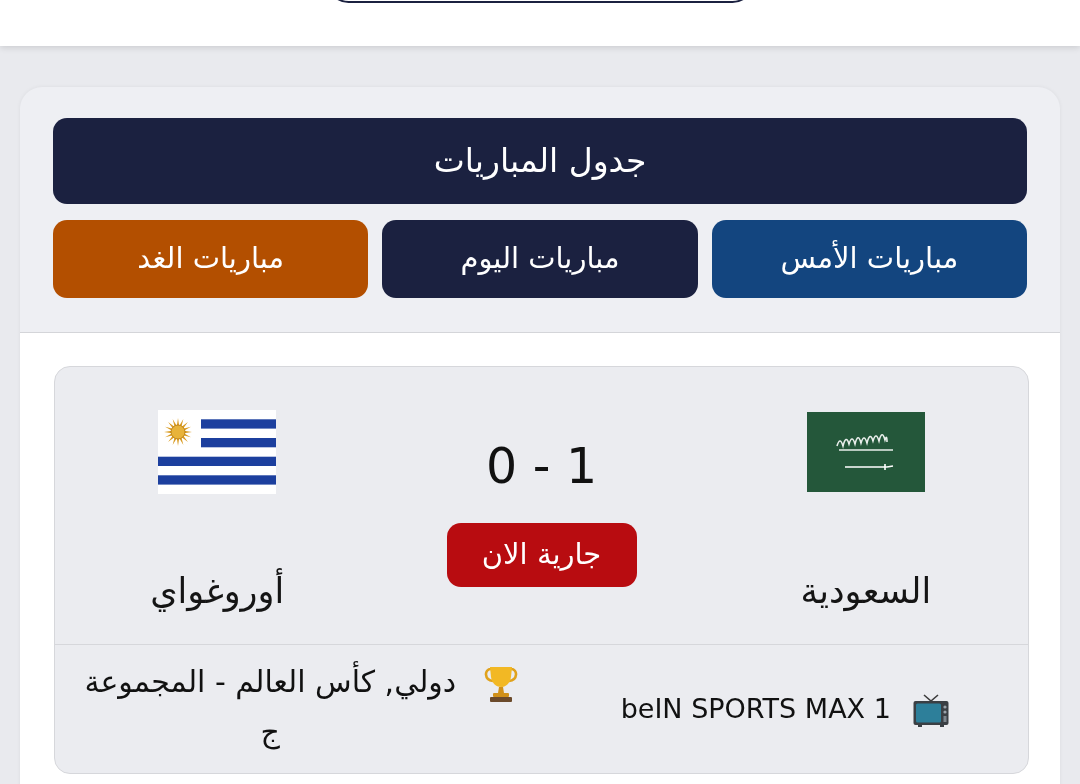 This screenshot has height=784, width=1080. What do you see at coordinates (500, 684) in the screenshot?
I see `trophy-icon` at bounding box center [500, 684].